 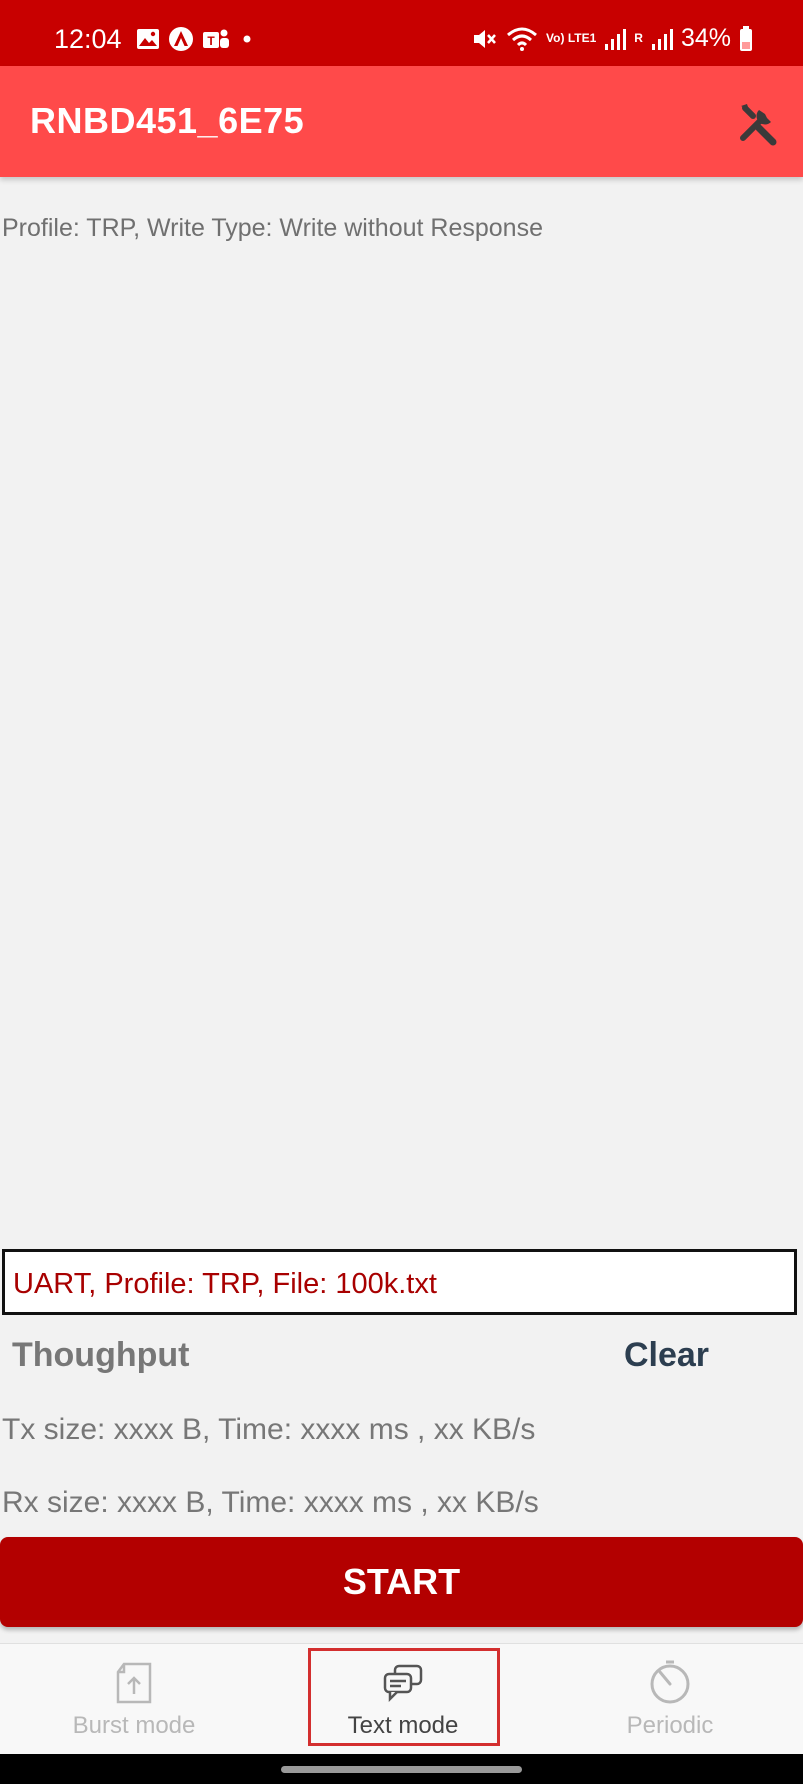 What do you see at coordinates (225, 1284) in the screenshot?
I see `uart-file-text: UART, Profile: TRP, File: 100k.txt` at bounding box center [225, 1284].